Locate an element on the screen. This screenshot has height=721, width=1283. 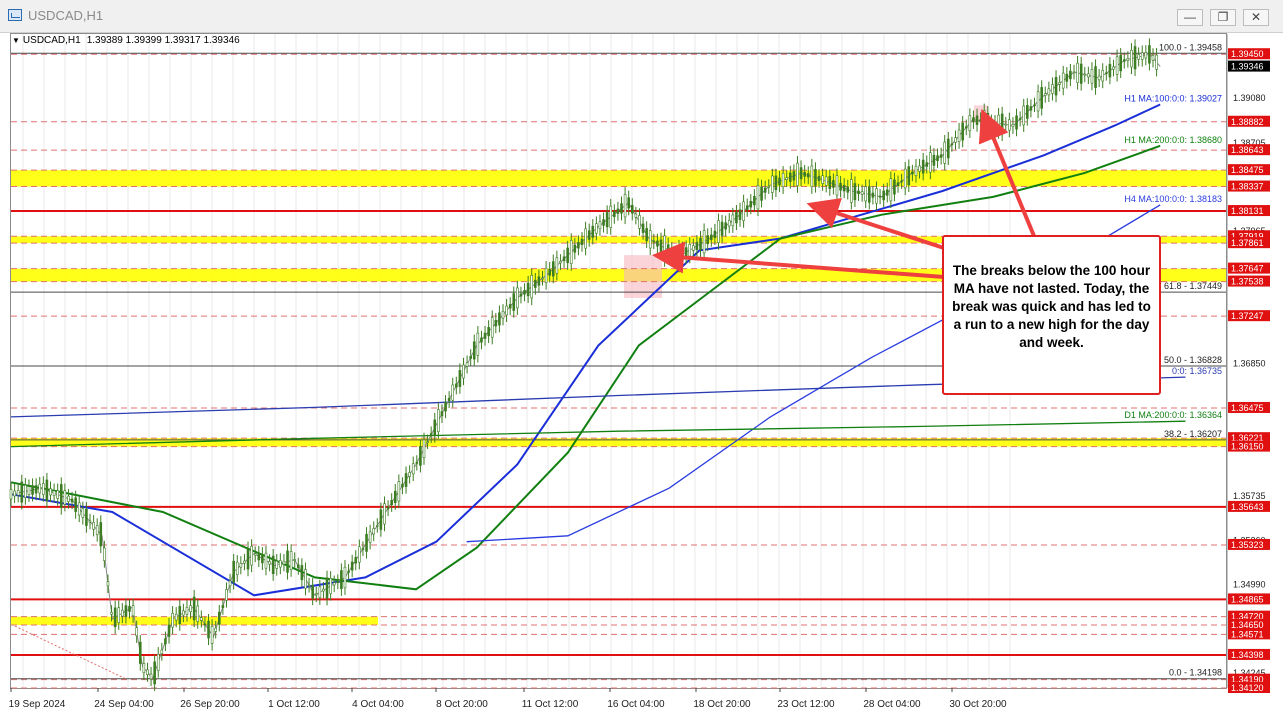
close-button: ✕ is located at coordinates (1256, 17).